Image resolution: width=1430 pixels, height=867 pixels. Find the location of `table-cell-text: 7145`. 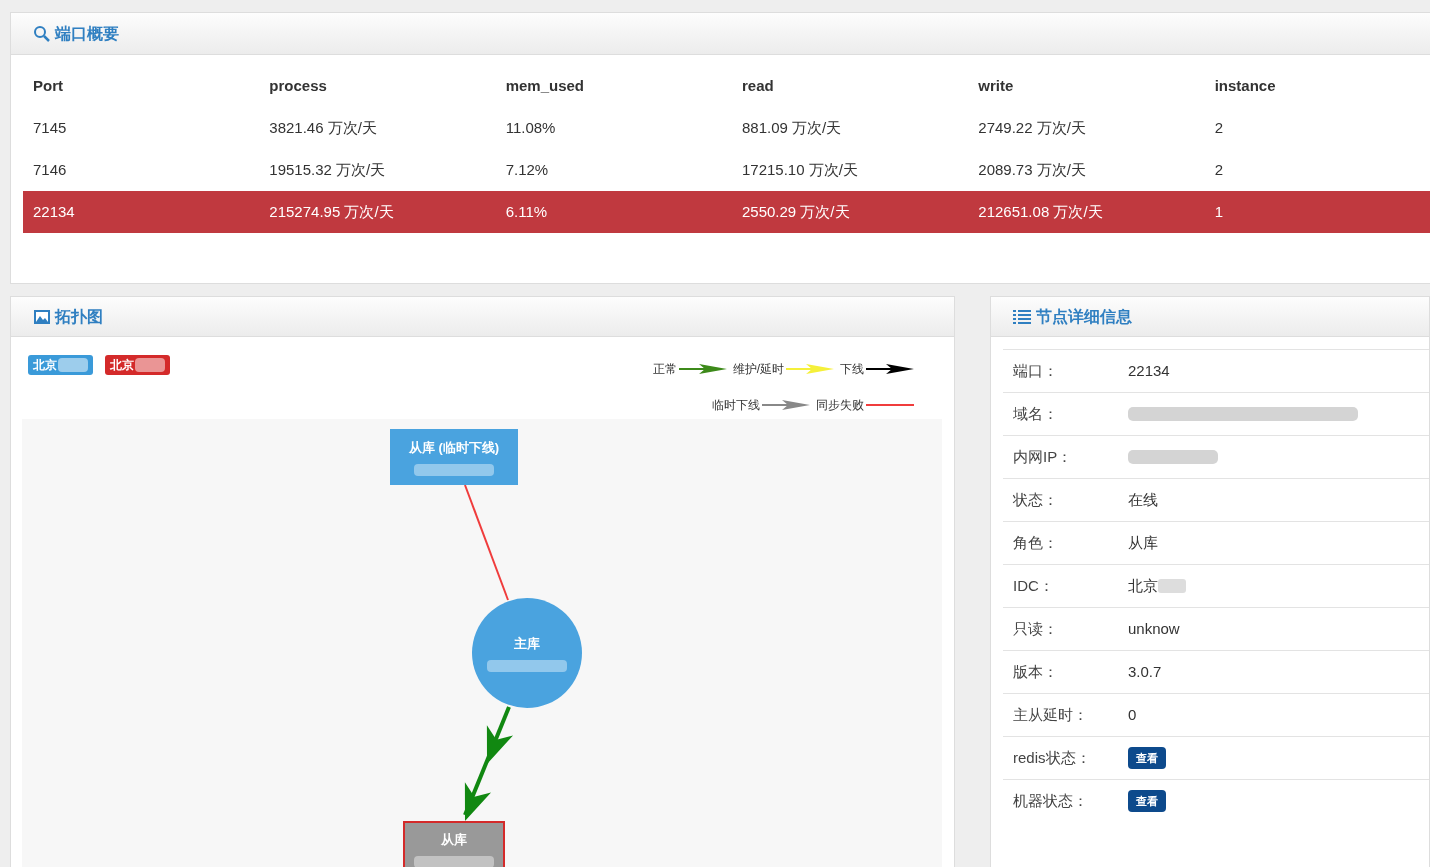

table-cell-text: 7145 is located at coordinates (50, 127).